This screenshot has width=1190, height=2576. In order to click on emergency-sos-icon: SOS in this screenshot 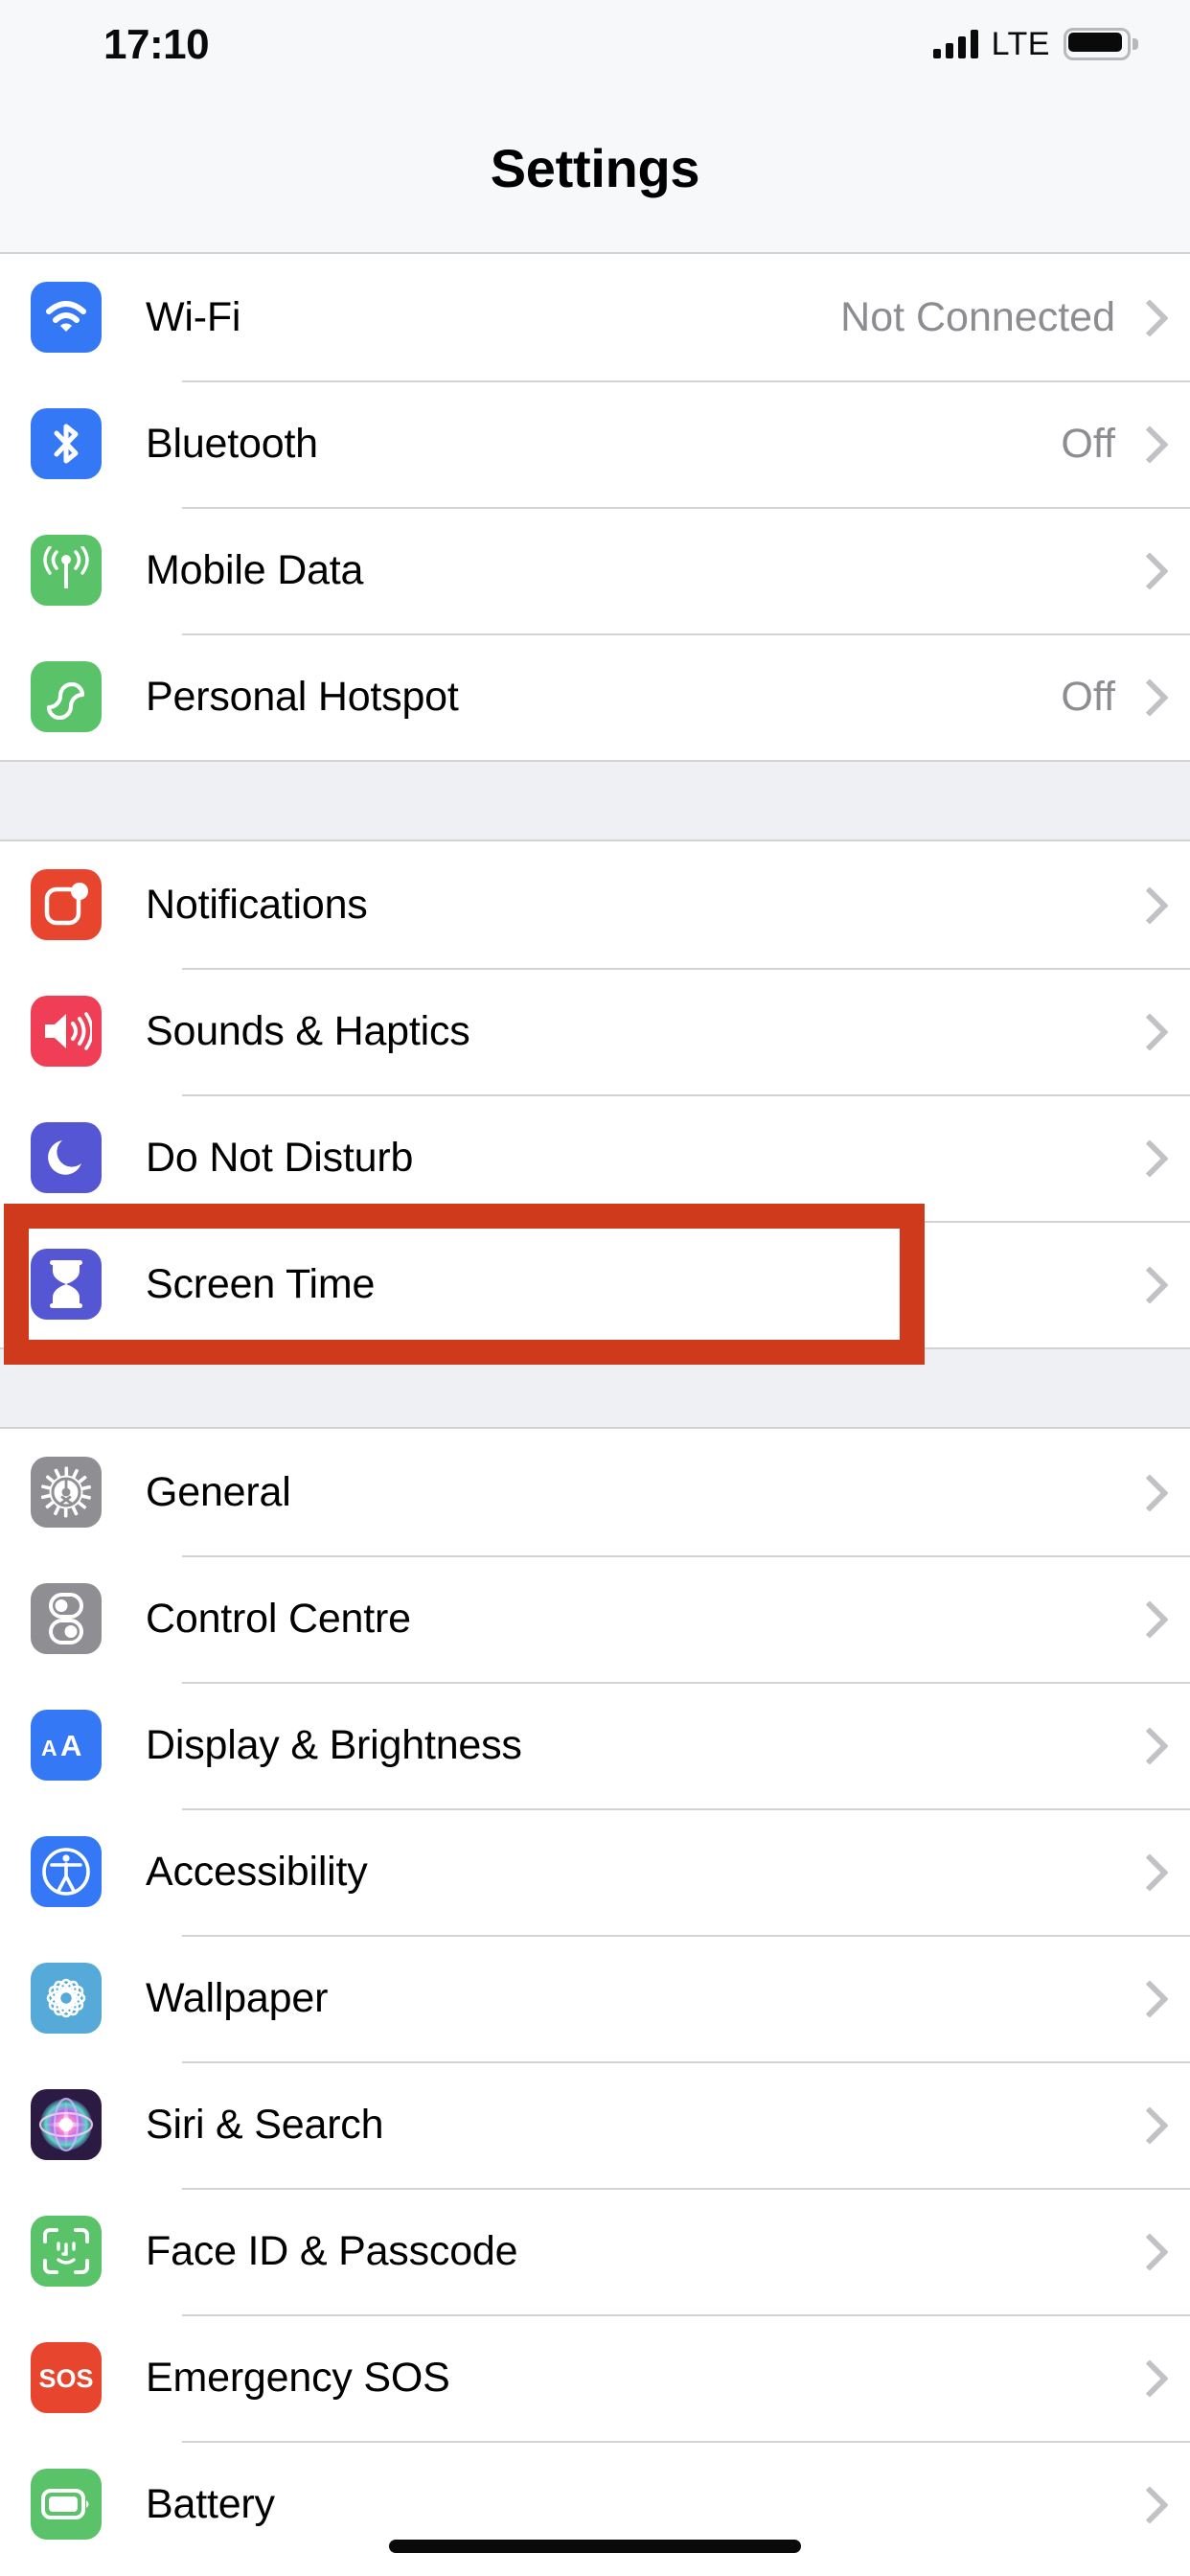, I will do `click(66, 2377)`.